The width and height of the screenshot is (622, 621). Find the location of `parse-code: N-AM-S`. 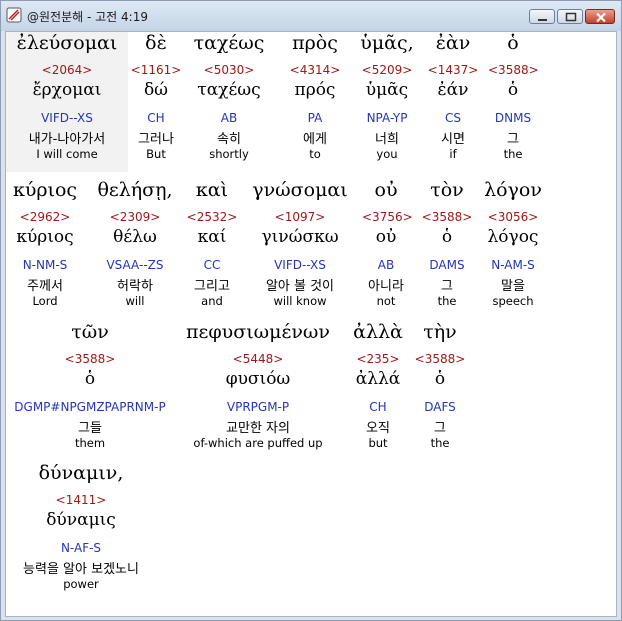

parse-code: N-AM-S is located at coordinates (513, 265).